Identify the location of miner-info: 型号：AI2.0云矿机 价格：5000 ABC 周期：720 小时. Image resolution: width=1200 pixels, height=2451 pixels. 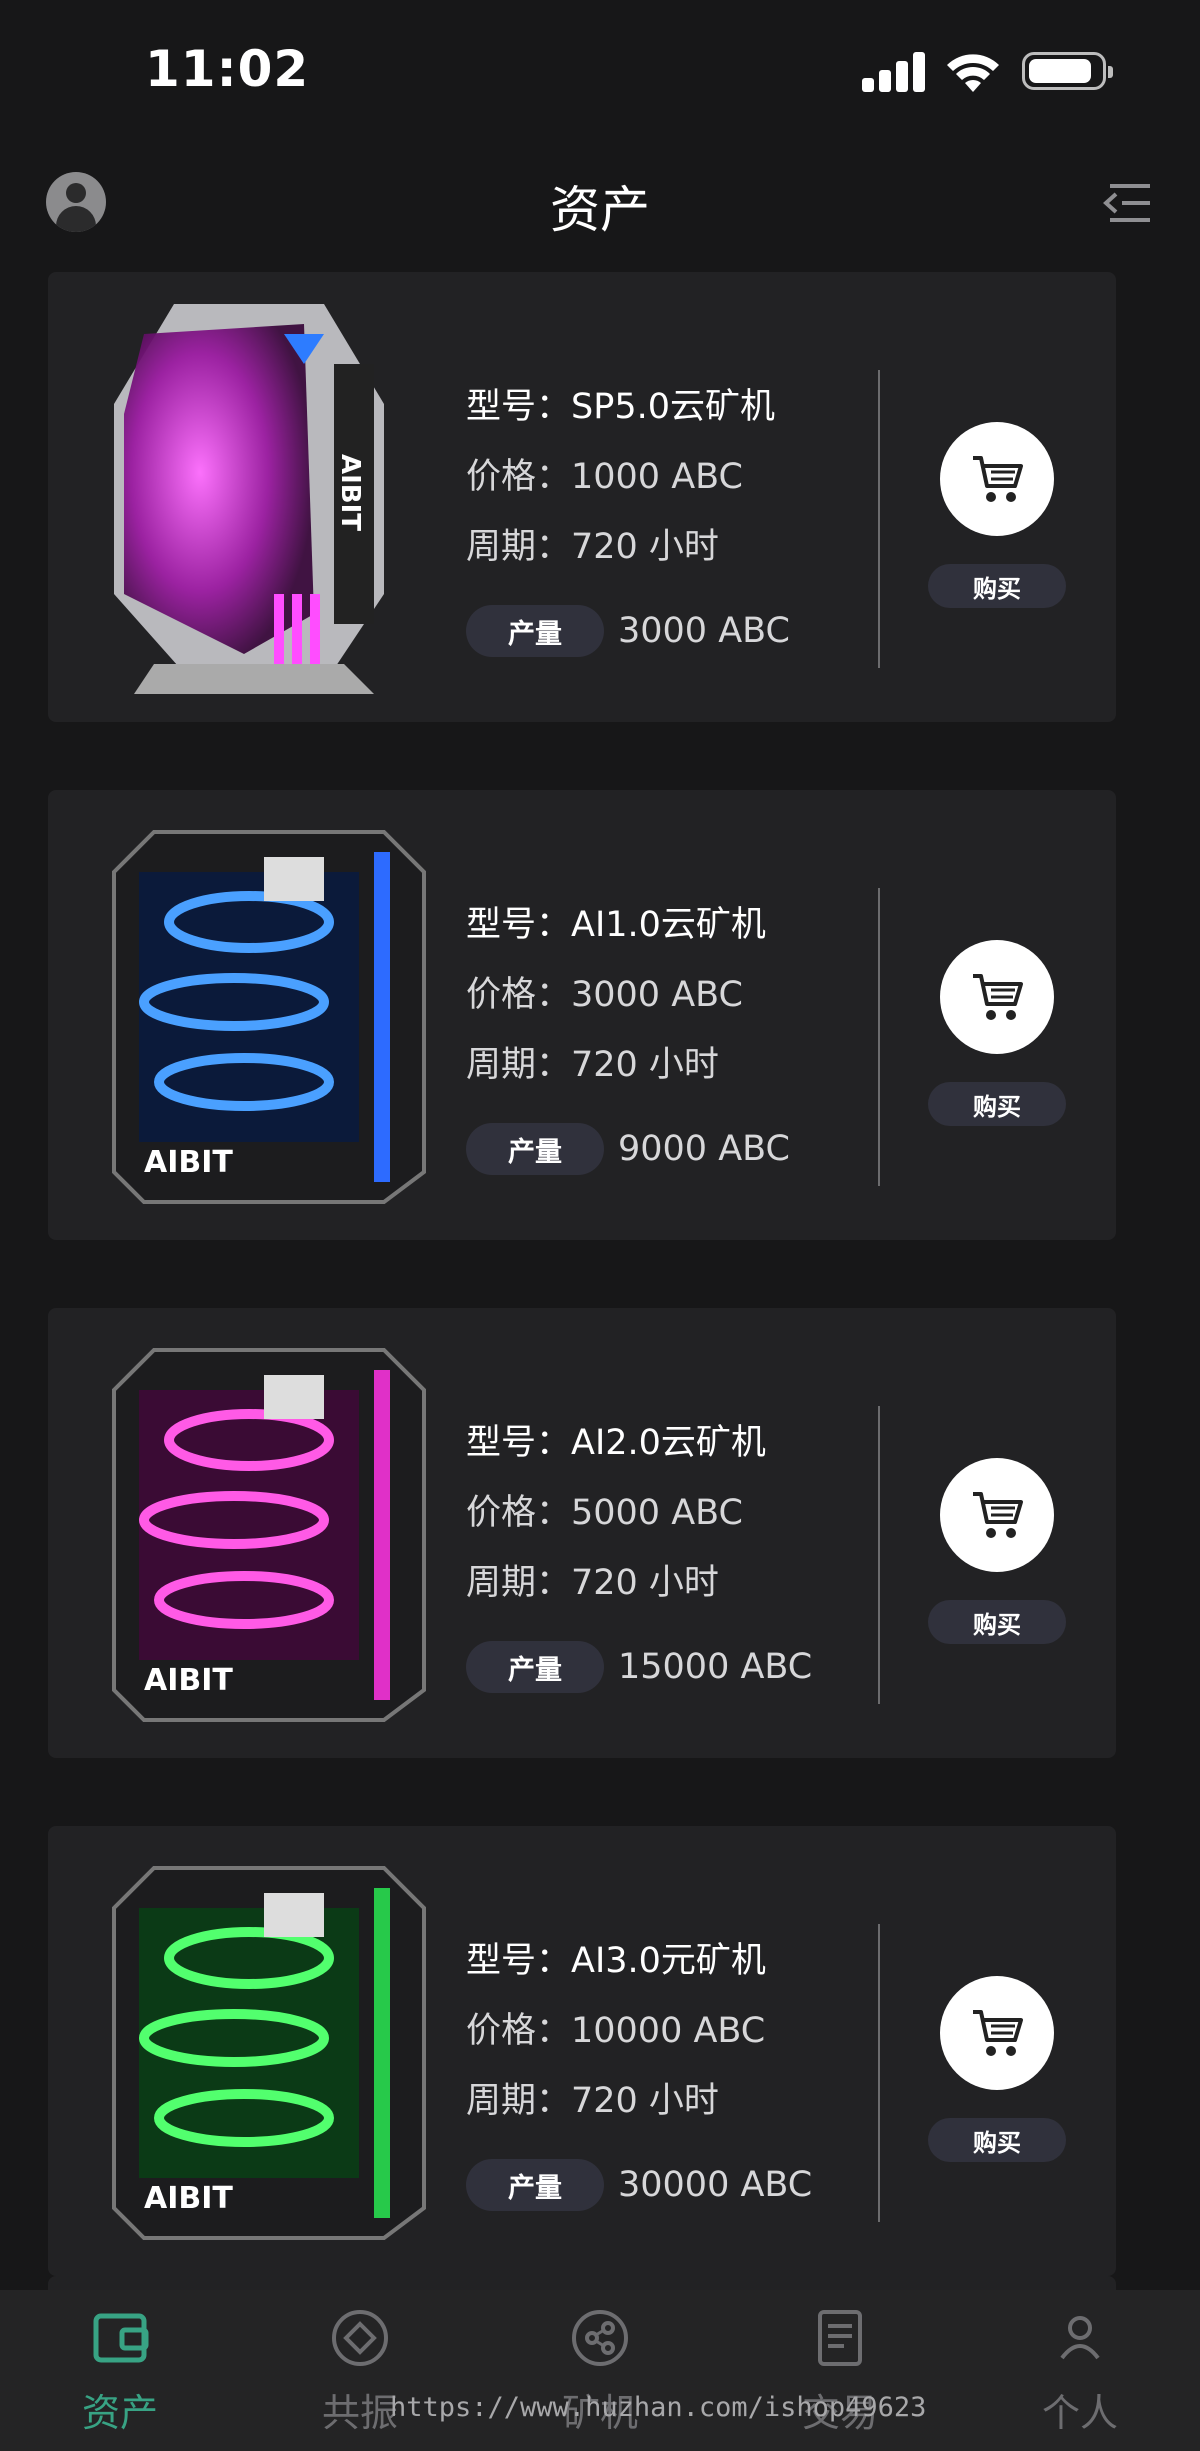
(616, 1513).